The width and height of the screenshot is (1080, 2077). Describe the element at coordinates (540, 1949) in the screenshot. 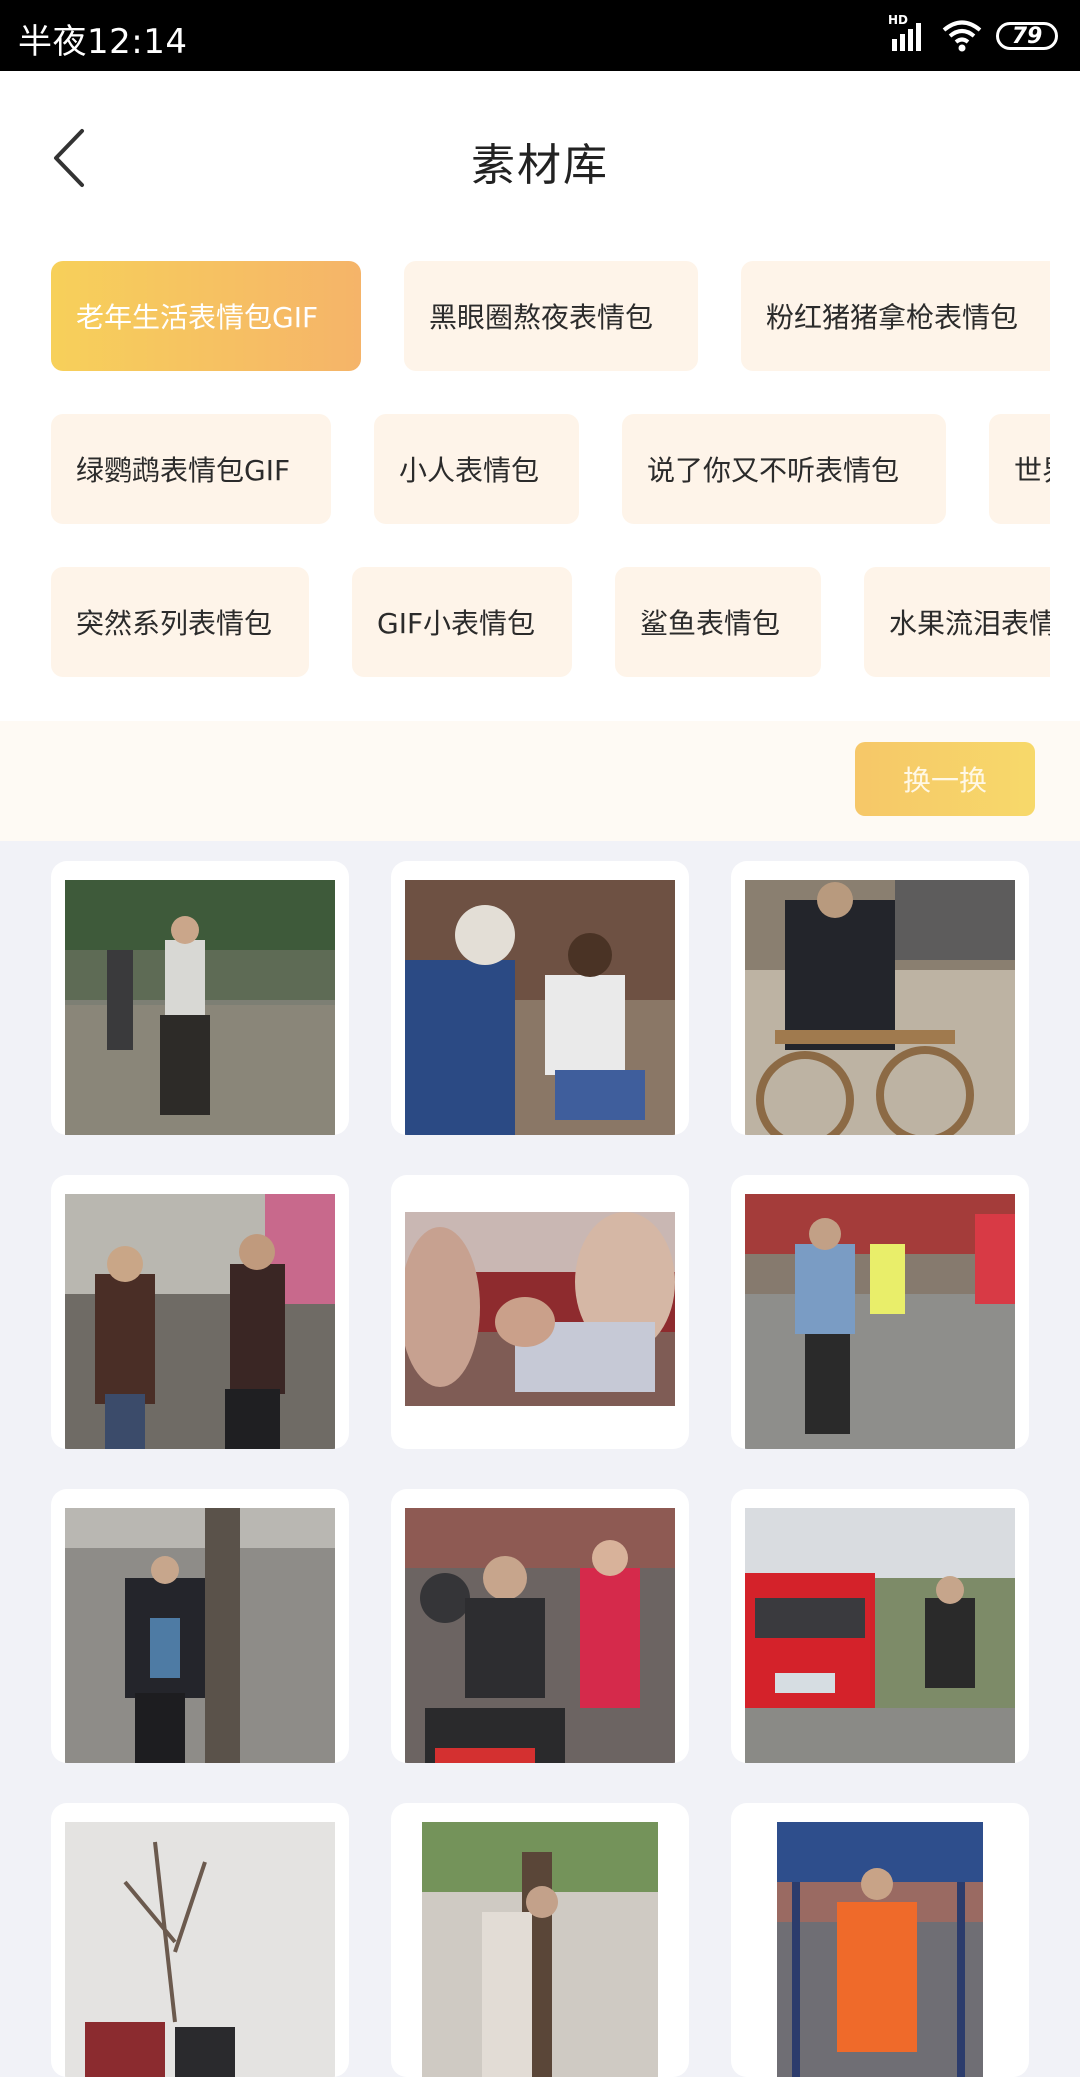

I see `gif-street-scene` at that location.